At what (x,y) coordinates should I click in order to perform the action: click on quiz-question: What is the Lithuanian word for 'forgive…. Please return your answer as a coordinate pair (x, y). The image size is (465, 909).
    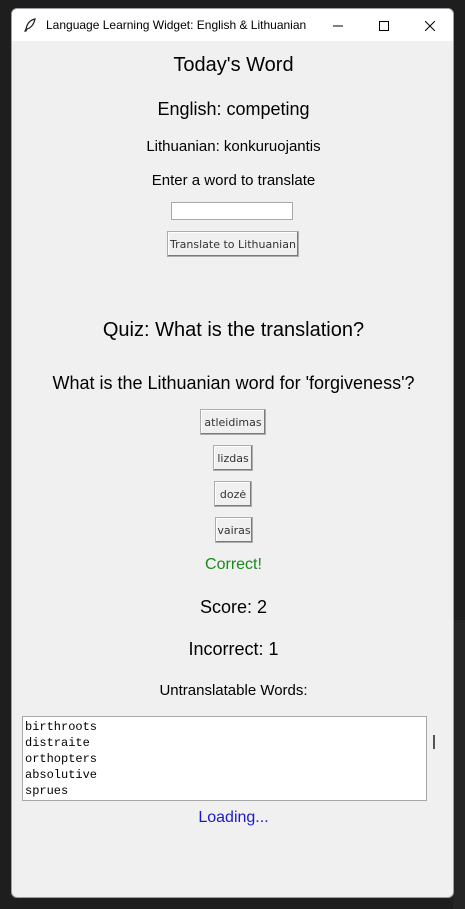
    Looking at the image, I should click on (233, 383).